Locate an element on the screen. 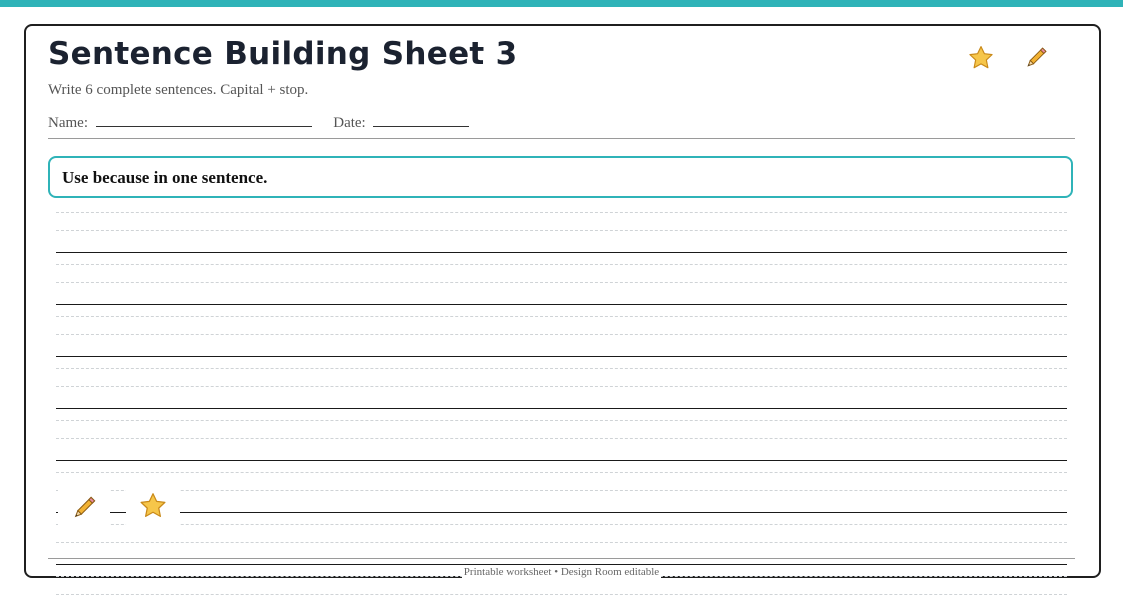  inline-star-tile is located at coordinates (153, 506).